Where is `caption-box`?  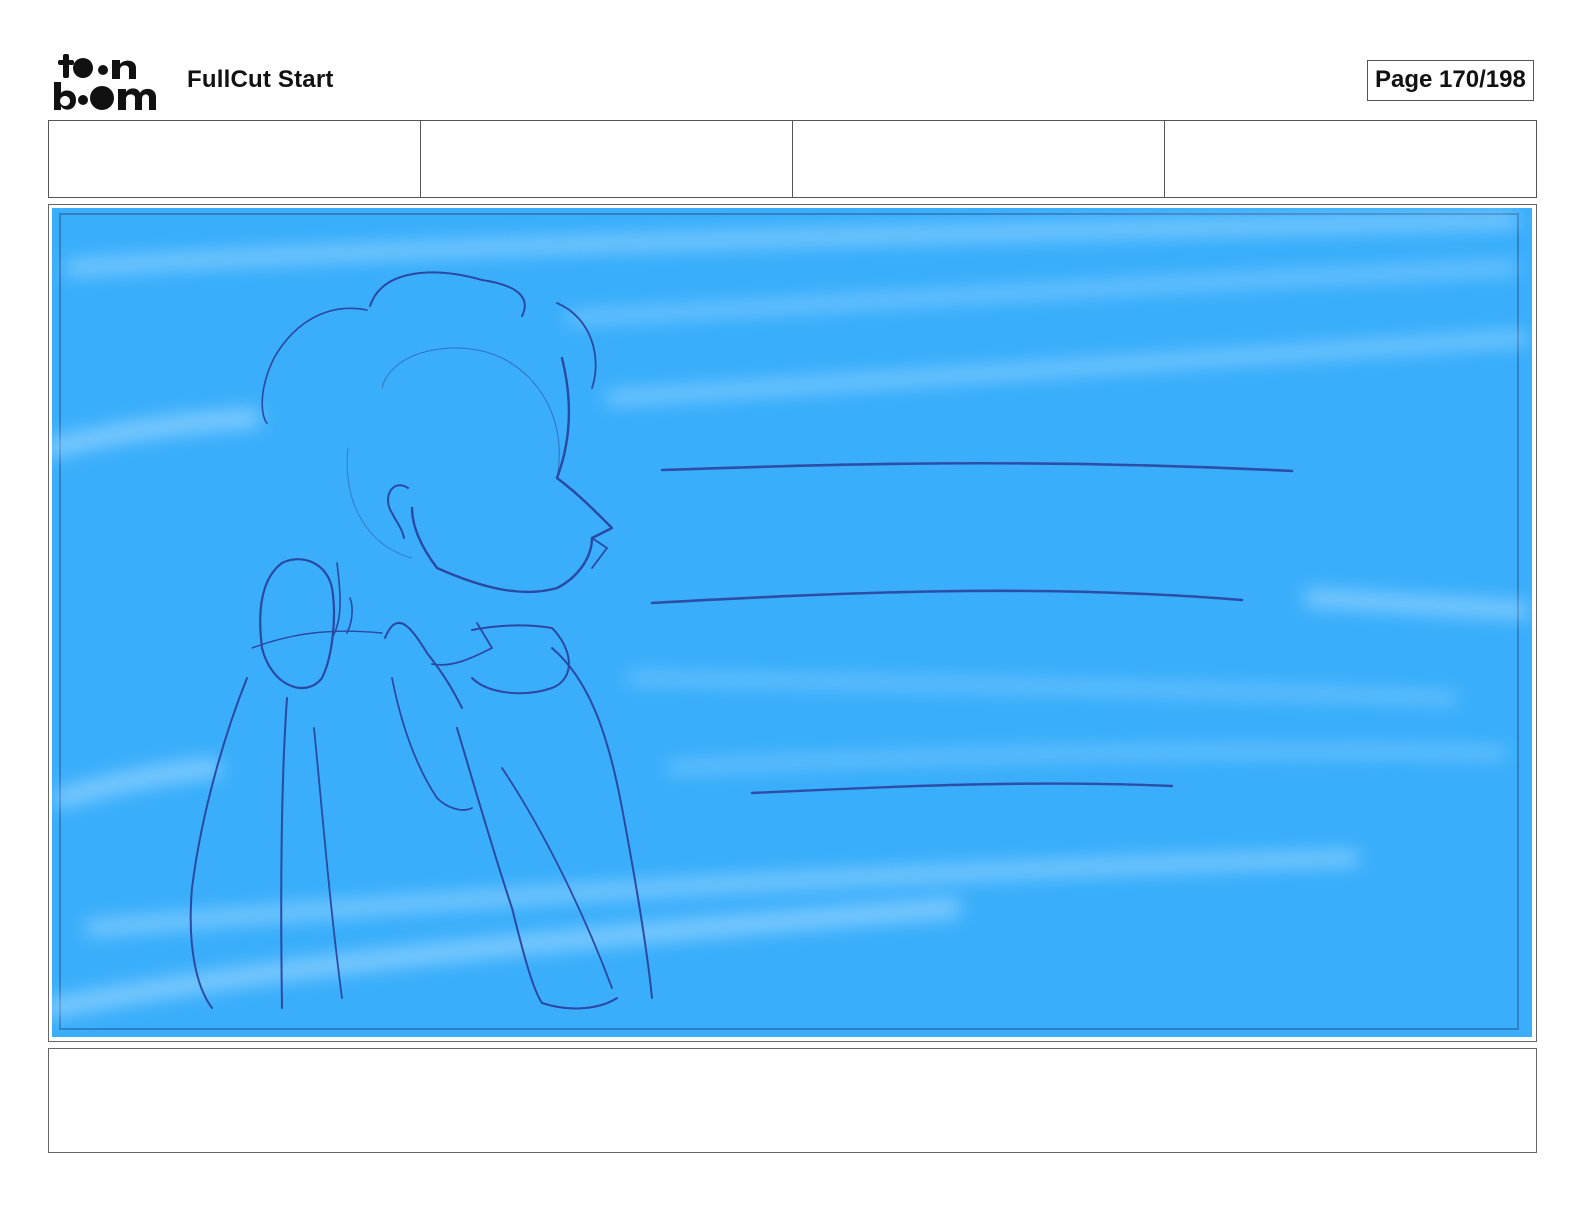
caption-box is located at coordinates (792, 1100).